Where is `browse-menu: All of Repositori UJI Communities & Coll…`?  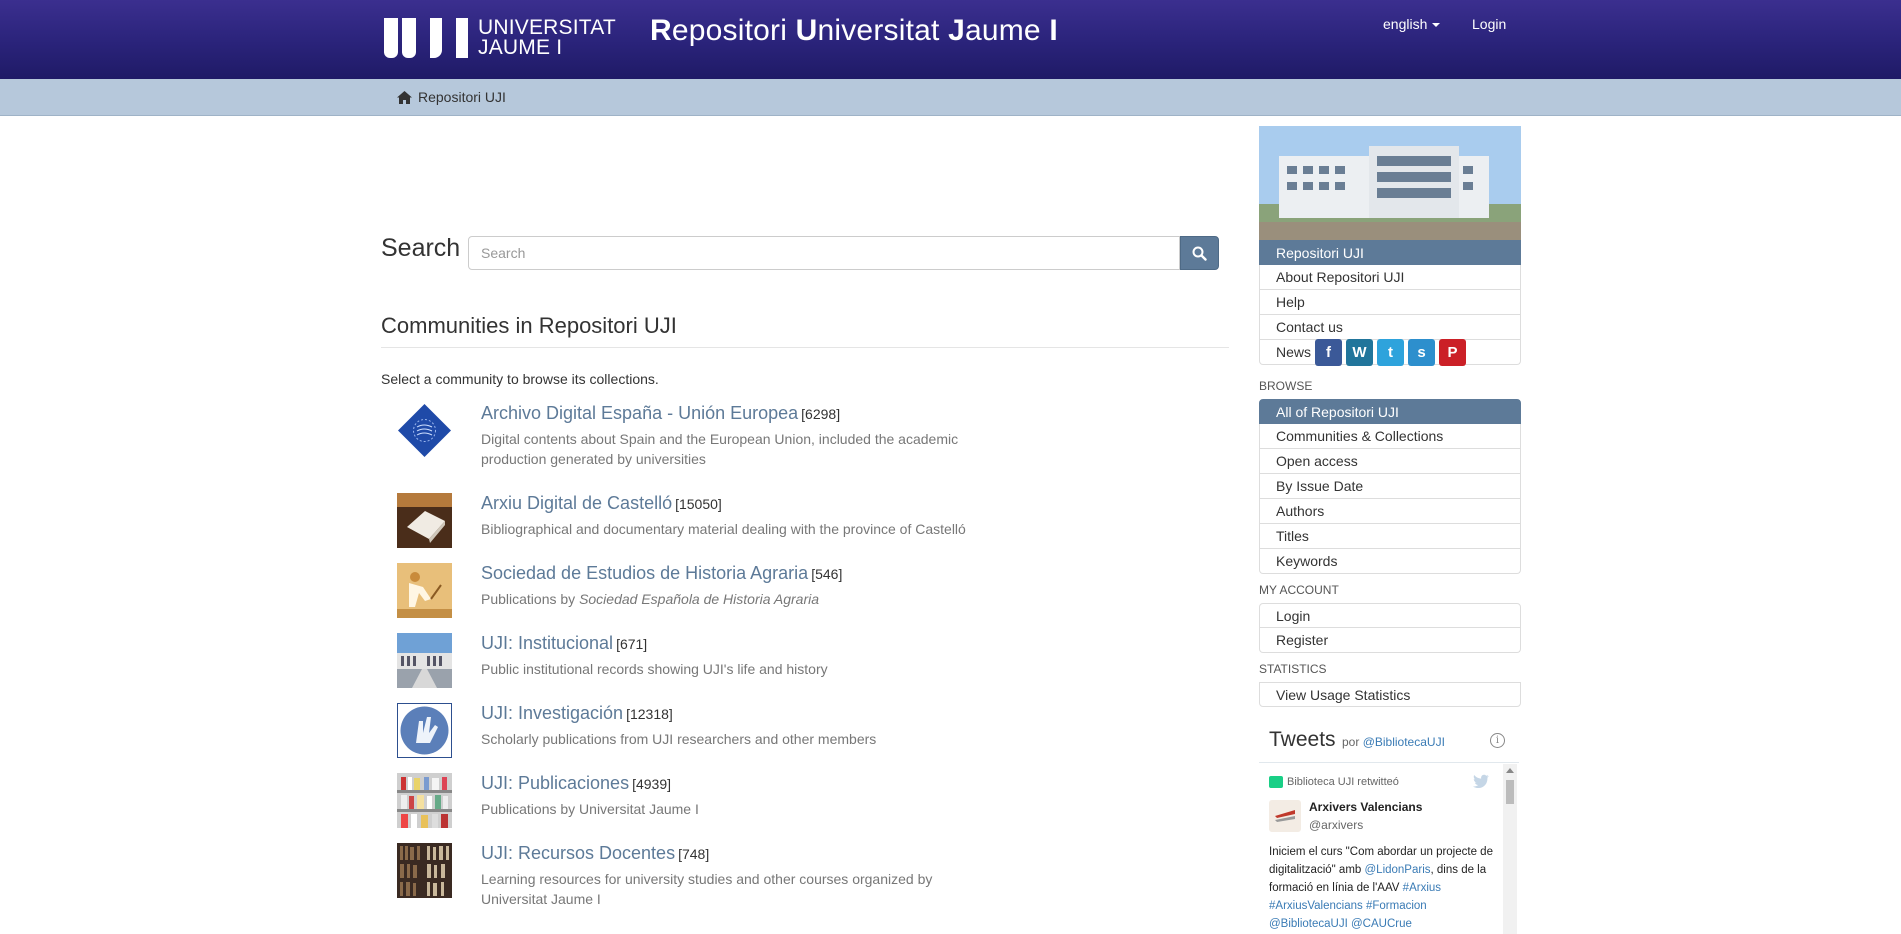
browse-menu: All of Repositori UJI Communities & Coll… is located at coordinates (1390, 486).